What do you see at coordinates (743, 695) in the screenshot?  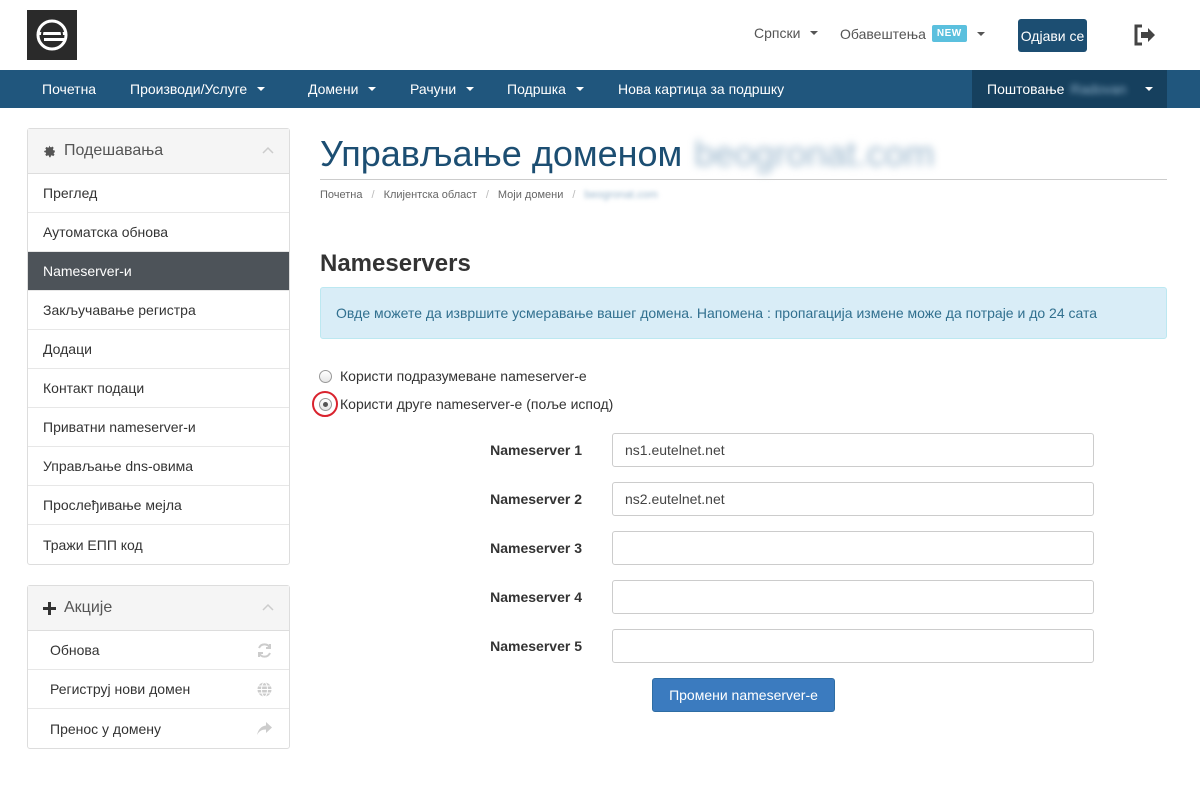 I see `change-nameservers-button: Промени nameserver-е` at bounding box center [743, 695].